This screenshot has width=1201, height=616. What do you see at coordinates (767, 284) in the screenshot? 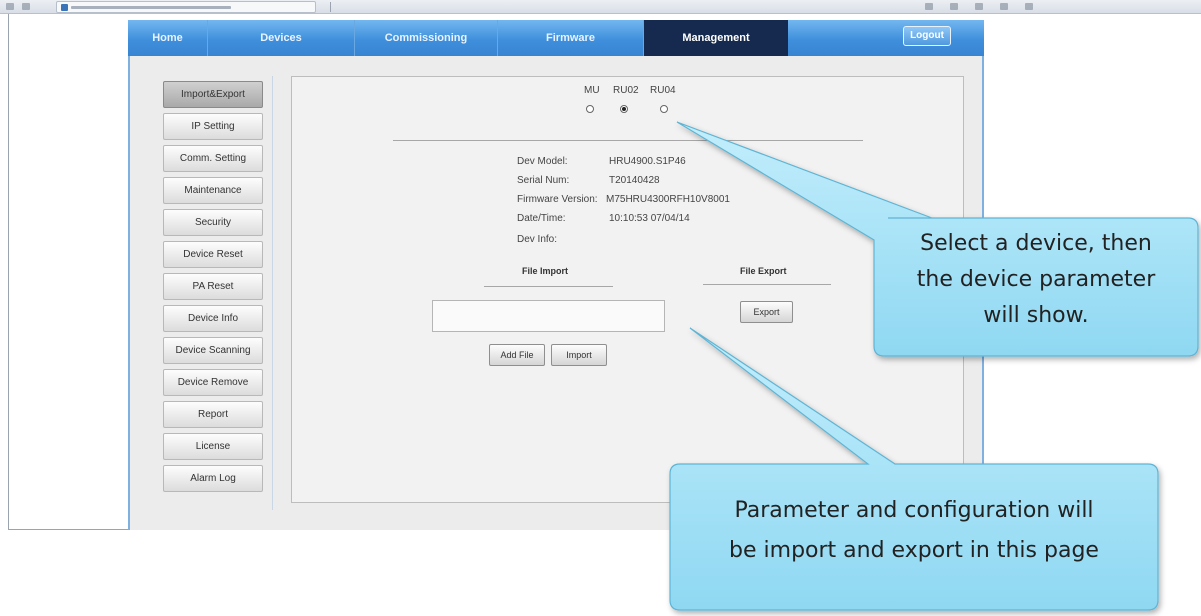
I see `file-export-divider` at bounding box center [767, 284].